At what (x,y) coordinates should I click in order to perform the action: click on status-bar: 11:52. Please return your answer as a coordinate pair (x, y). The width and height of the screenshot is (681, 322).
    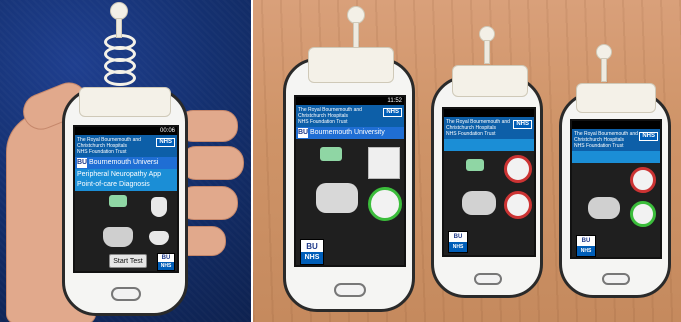
    Looking at the image, I should click on (350, 101).